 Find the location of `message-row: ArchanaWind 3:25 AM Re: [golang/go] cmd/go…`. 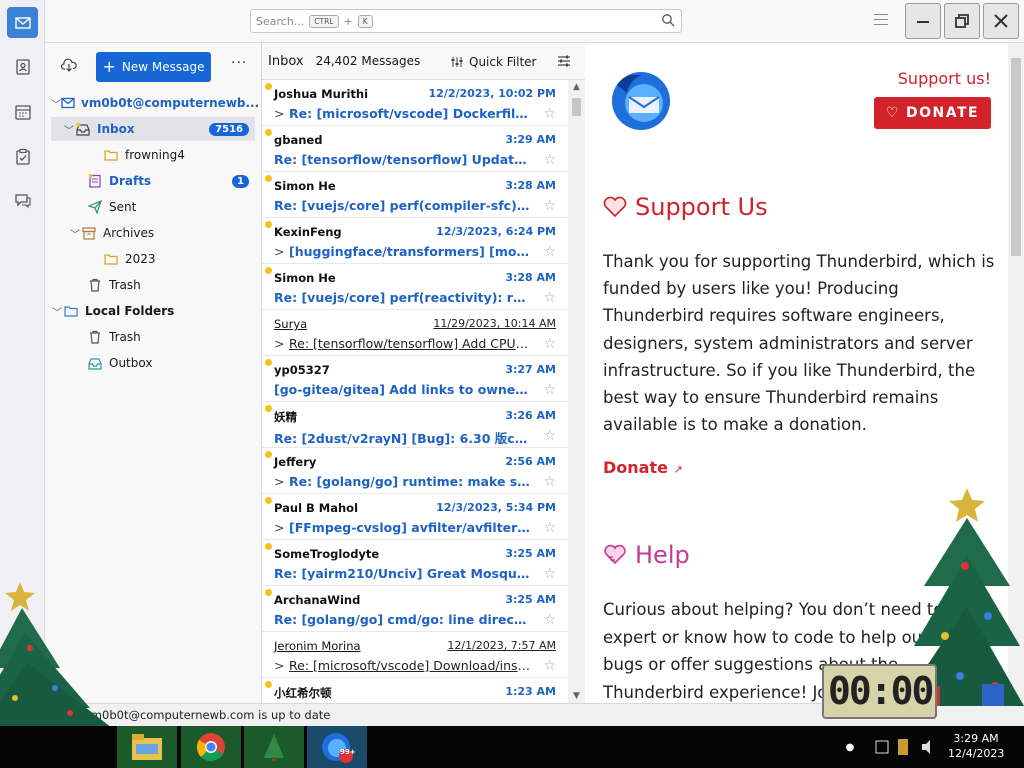

message-row: ArchanaWind 3:25 AM Re: [golang/go] cmd/go… is located at coordinates (415, 609).